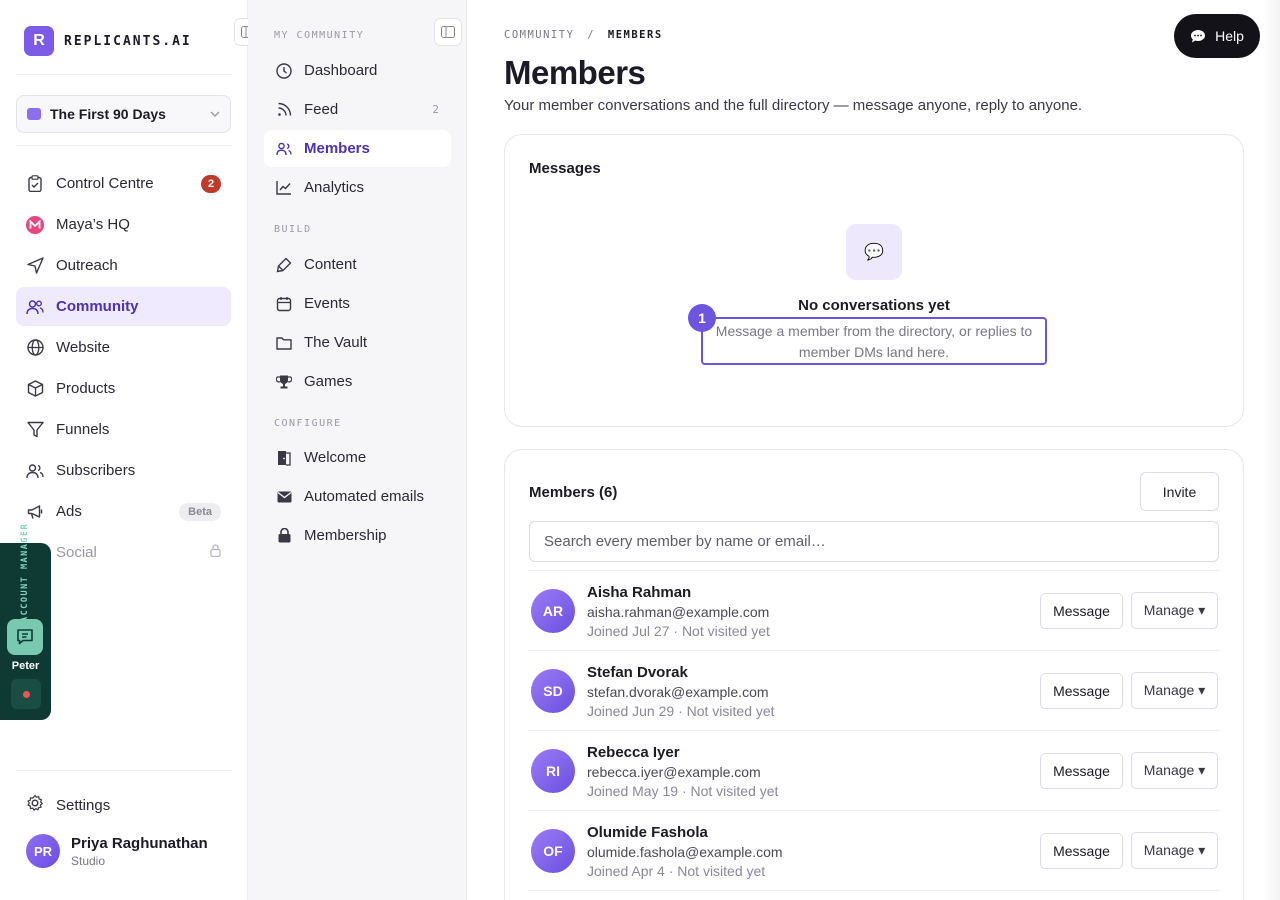 Image resolution: width=1280 pixels, height=900 pixels. I want to click on subnav-item-content: Content, so click(357, 264).